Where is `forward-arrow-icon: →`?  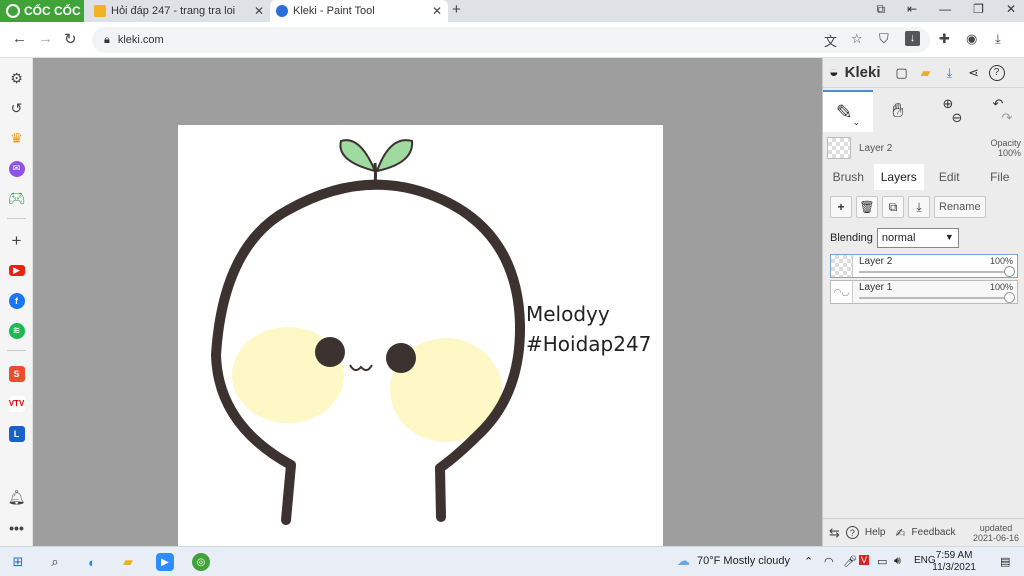
forward-arrow-icon: → is located at coordinates (45, 38).